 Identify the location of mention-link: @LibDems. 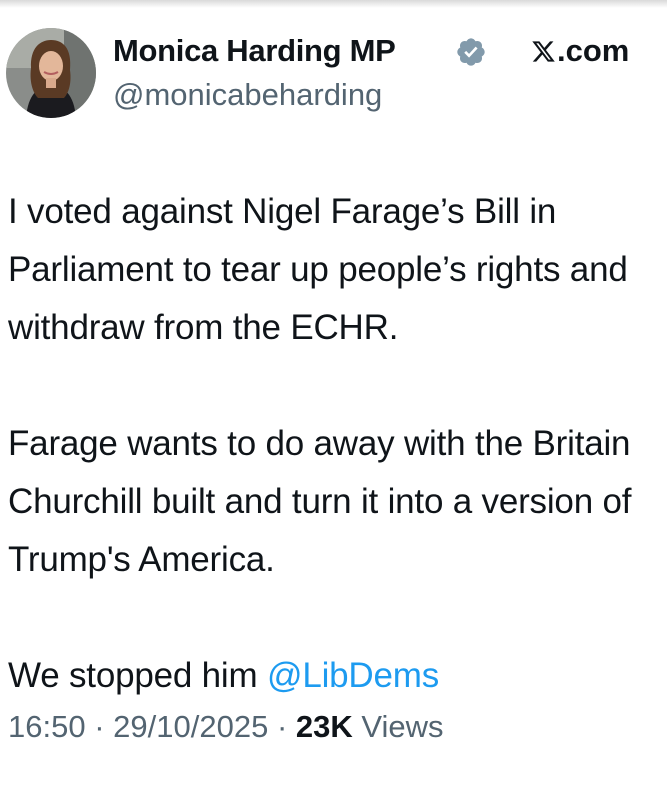
(353, 675).